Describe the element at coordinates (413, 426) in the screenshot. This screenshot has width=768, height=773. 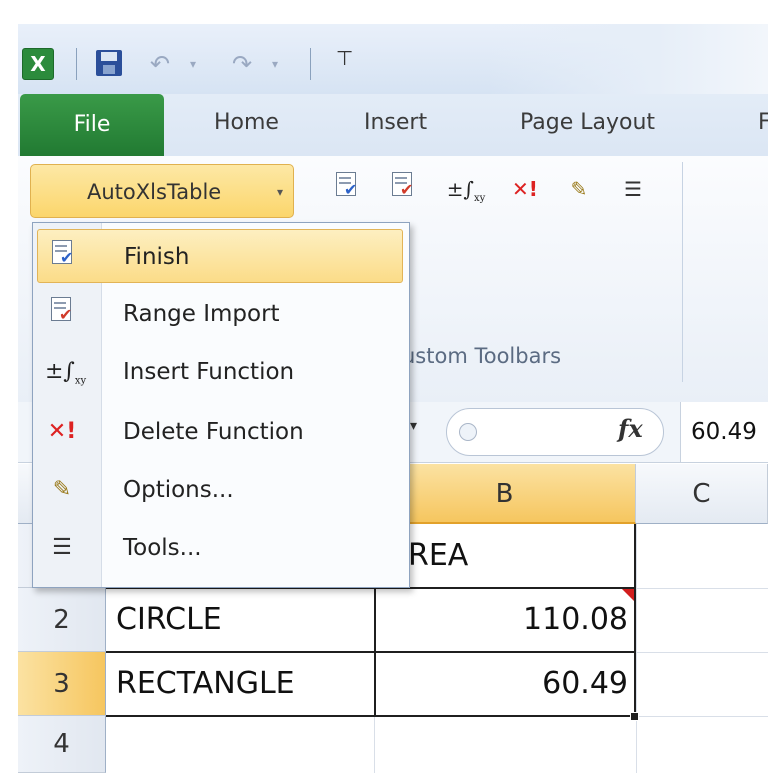
I see `name-box-dropdown-icon: ▾` at that location.